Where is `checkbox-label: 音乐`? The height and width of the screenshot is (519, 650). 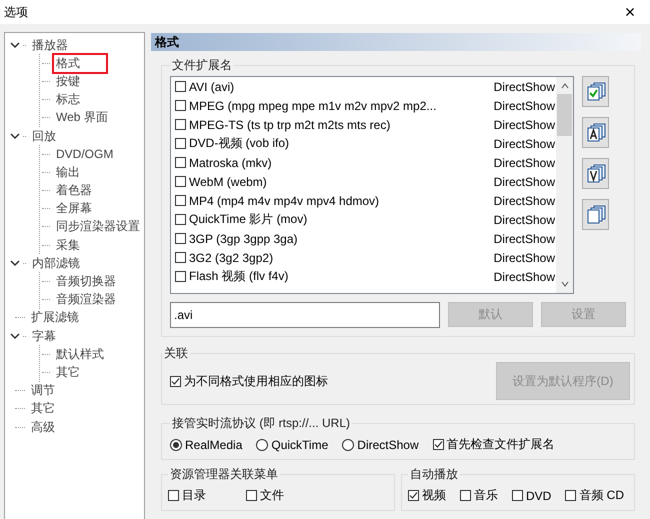 checkbox-label: 音乐 is located at coordinates (486, 495).